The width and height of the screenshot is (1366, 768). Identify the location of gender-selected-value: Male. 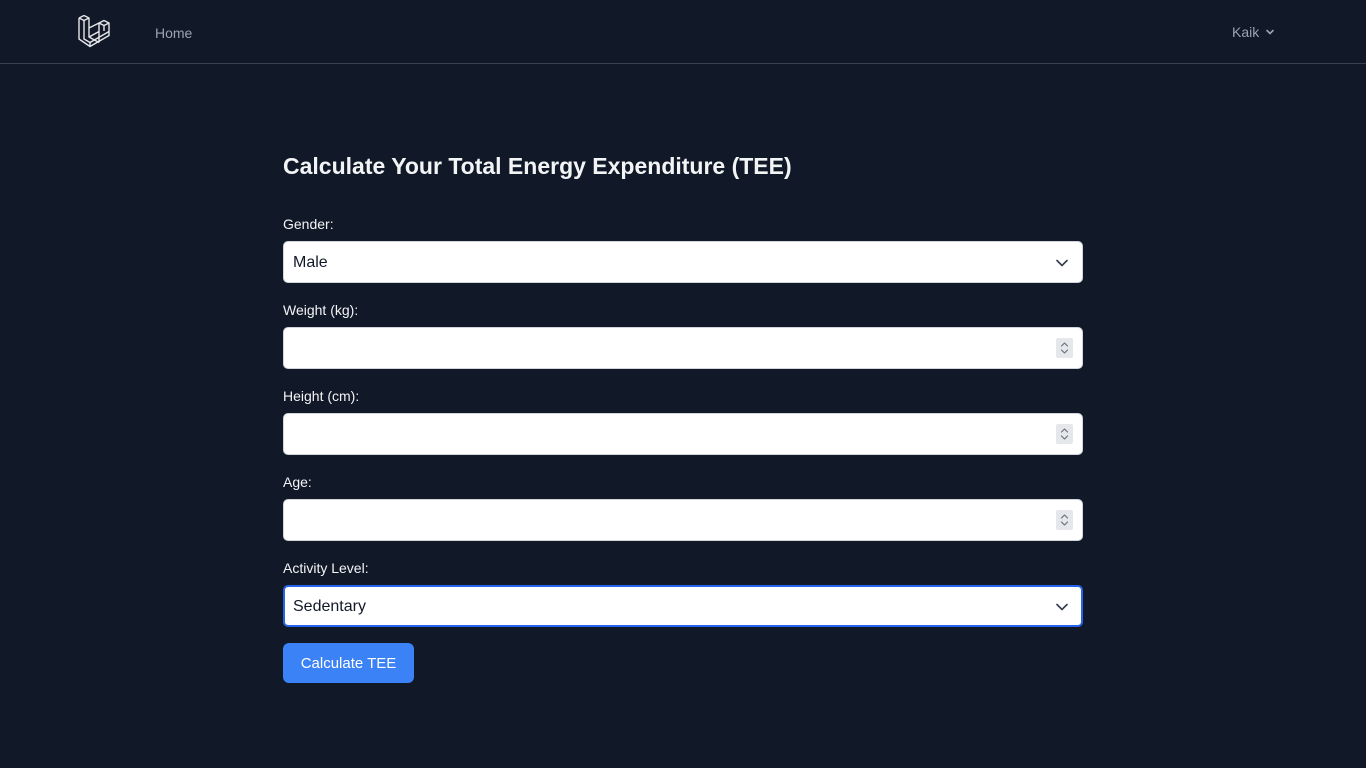
(310, 262).